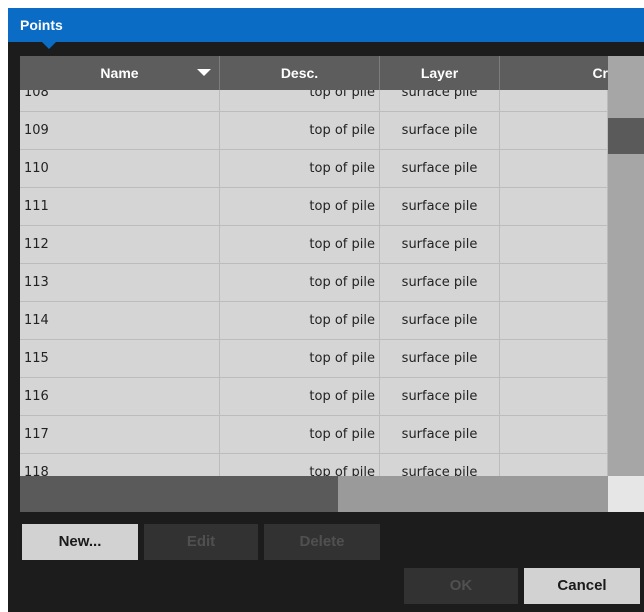  What do you see at coordinates (600, 73) in the screenshot?
I see `column-header-cr-label: Cr` at bounding box center [600, 73].